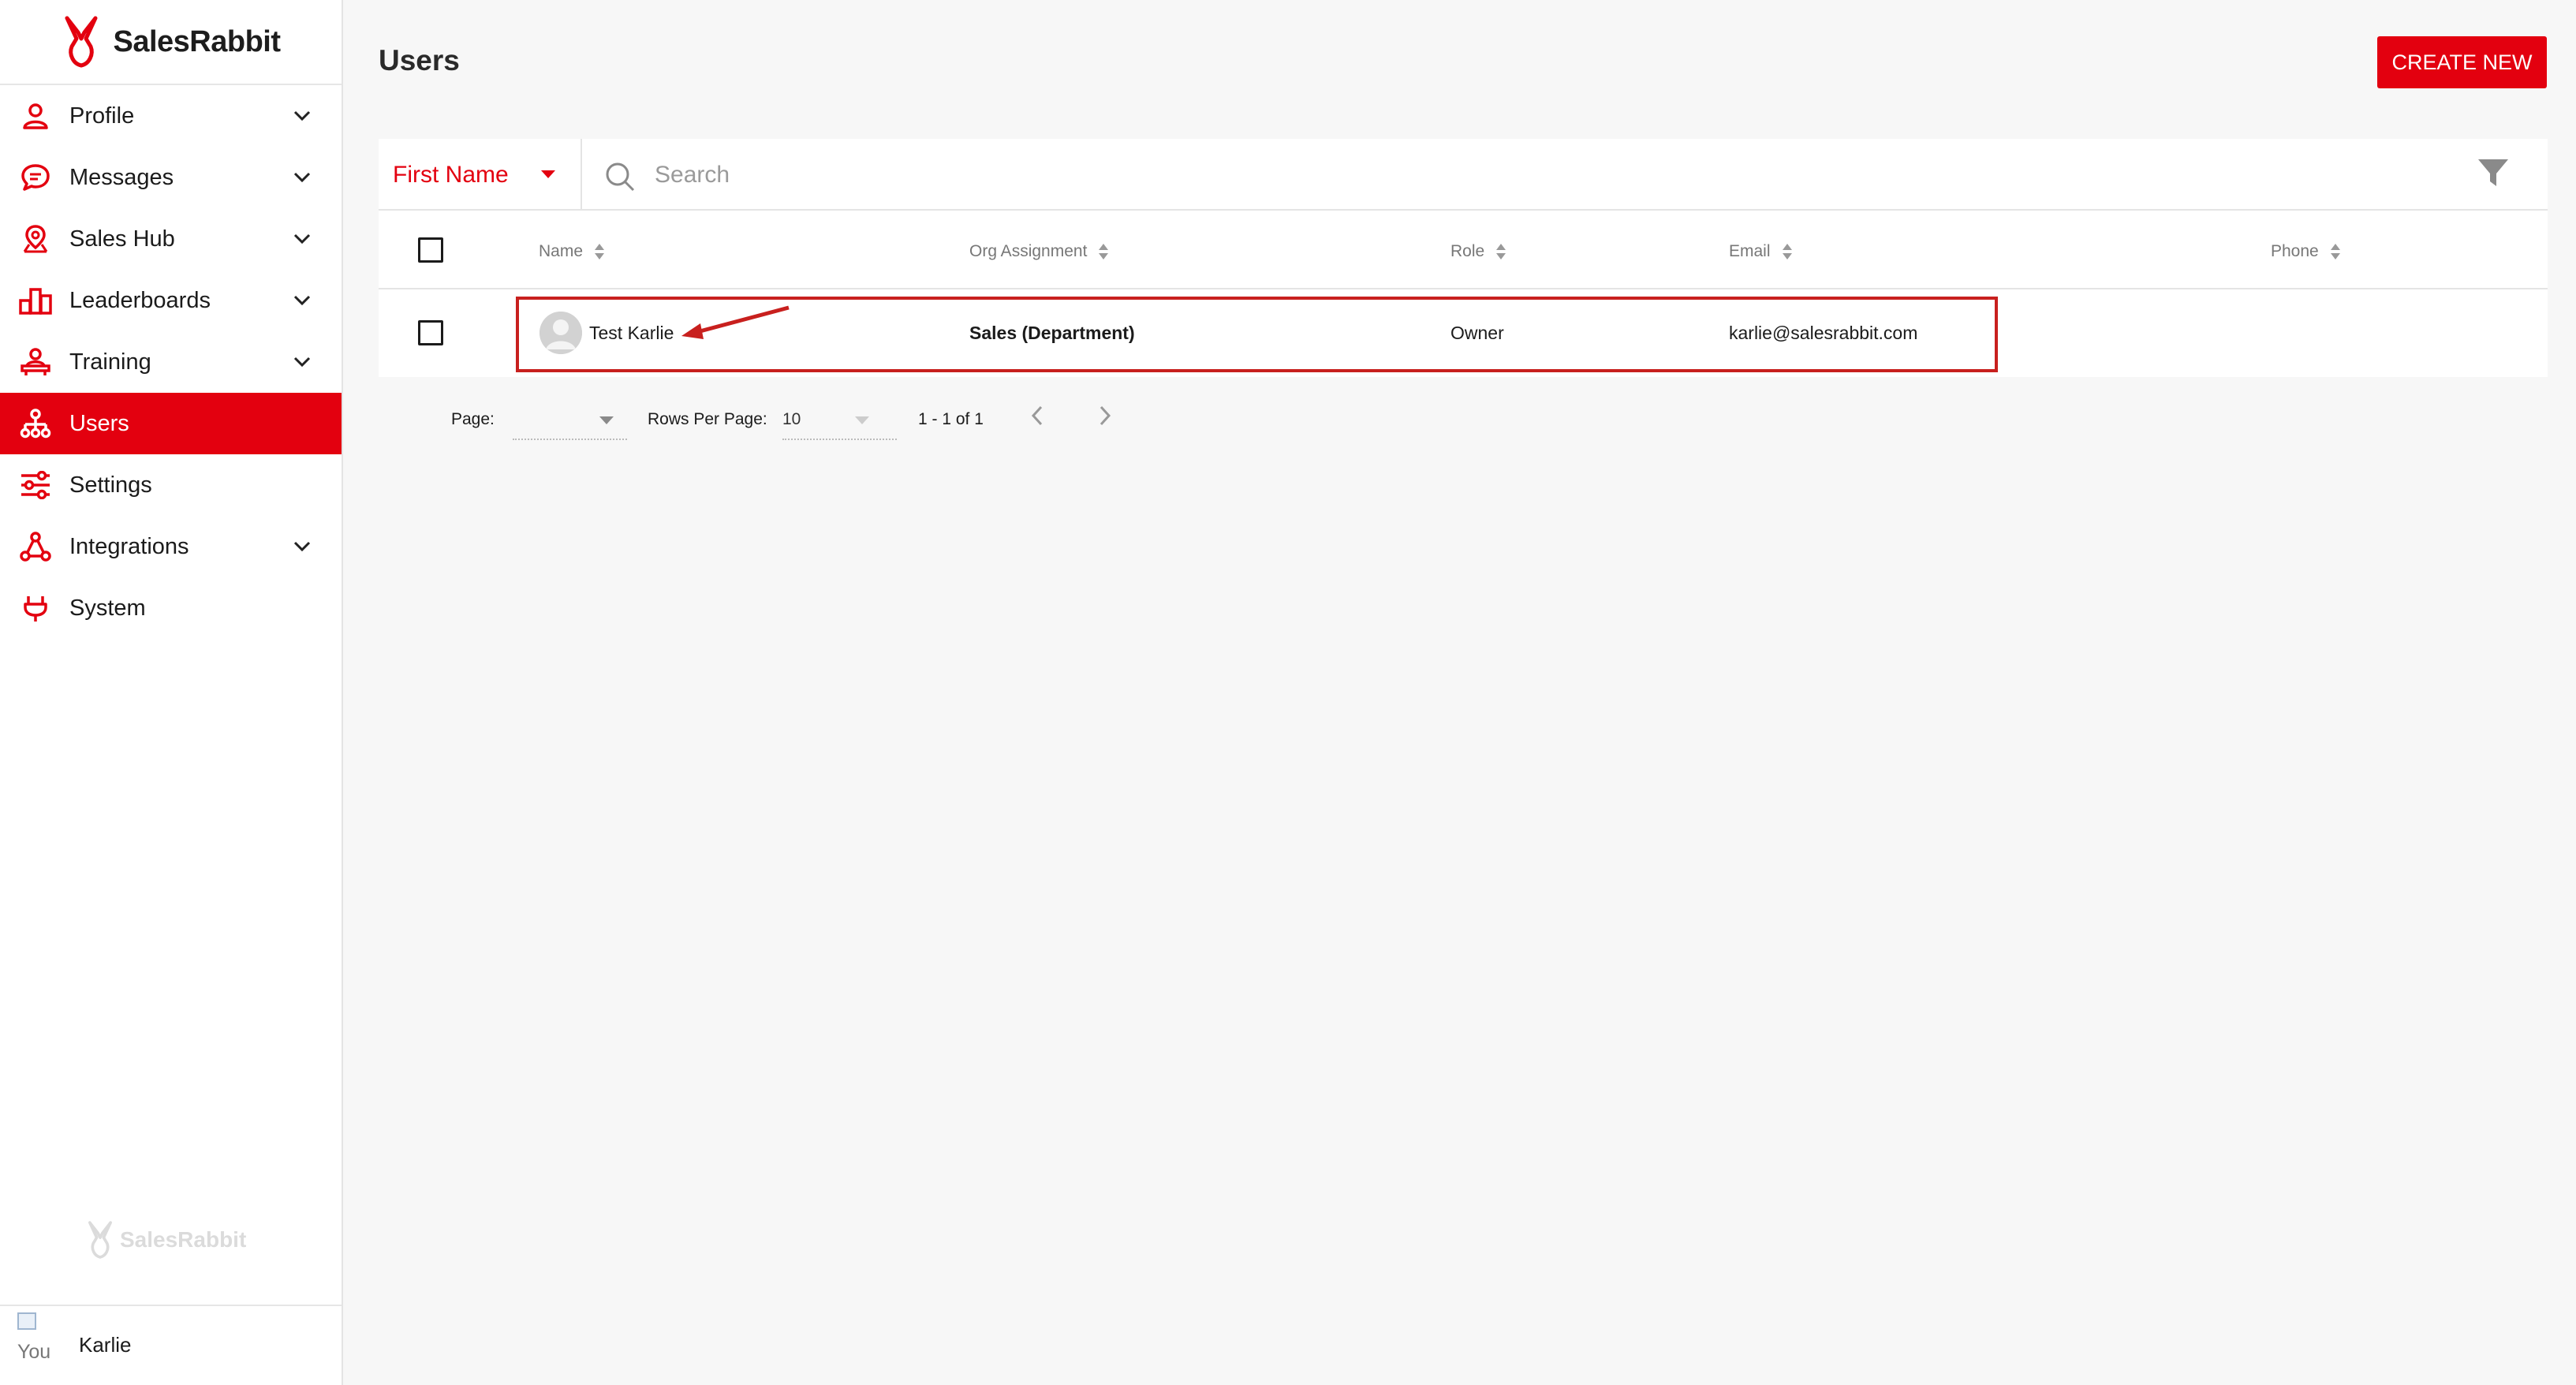 This screenshot has height=1385, width=2576. I want to click on rows-per-page-value: 10, so click(791, 419).